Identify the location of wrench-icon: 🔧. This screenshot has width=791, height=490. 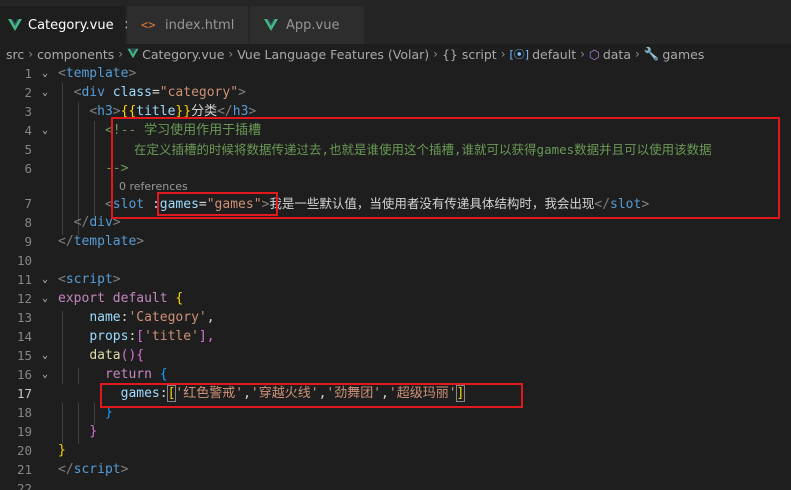
(651, 53).